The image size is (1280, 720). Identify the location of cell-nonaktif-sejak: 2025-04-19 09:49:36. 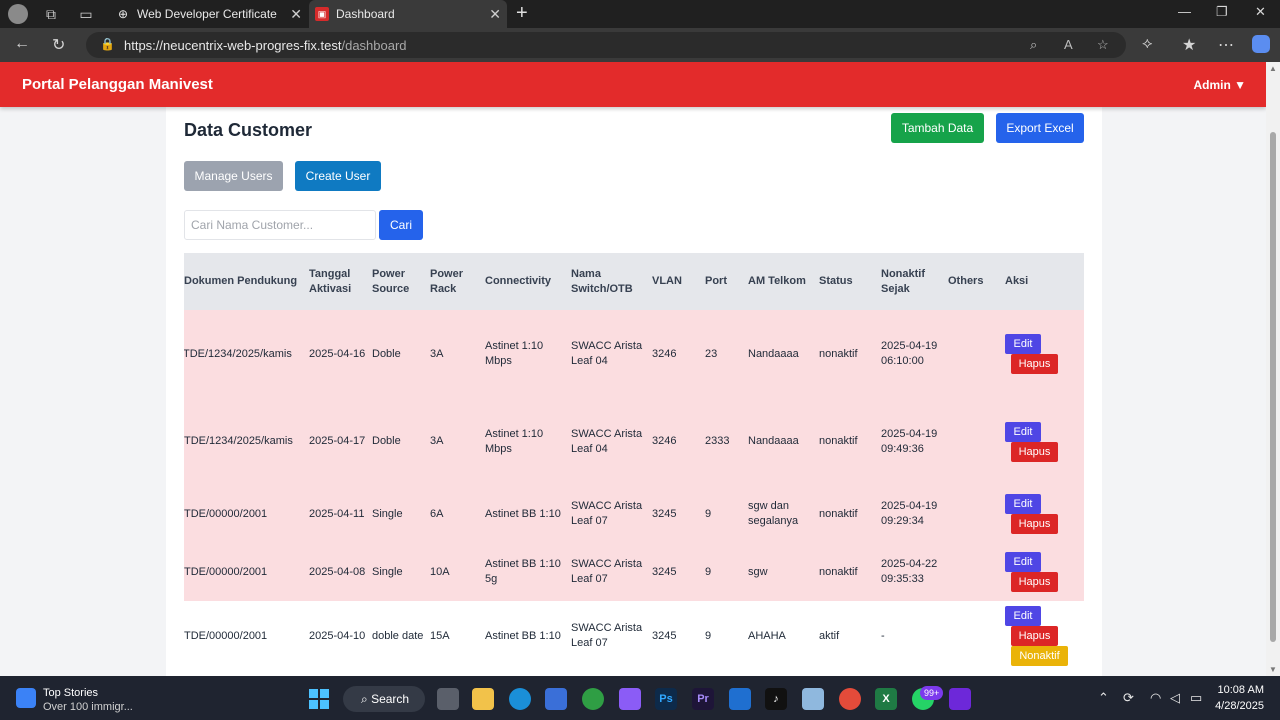
(909, 441).